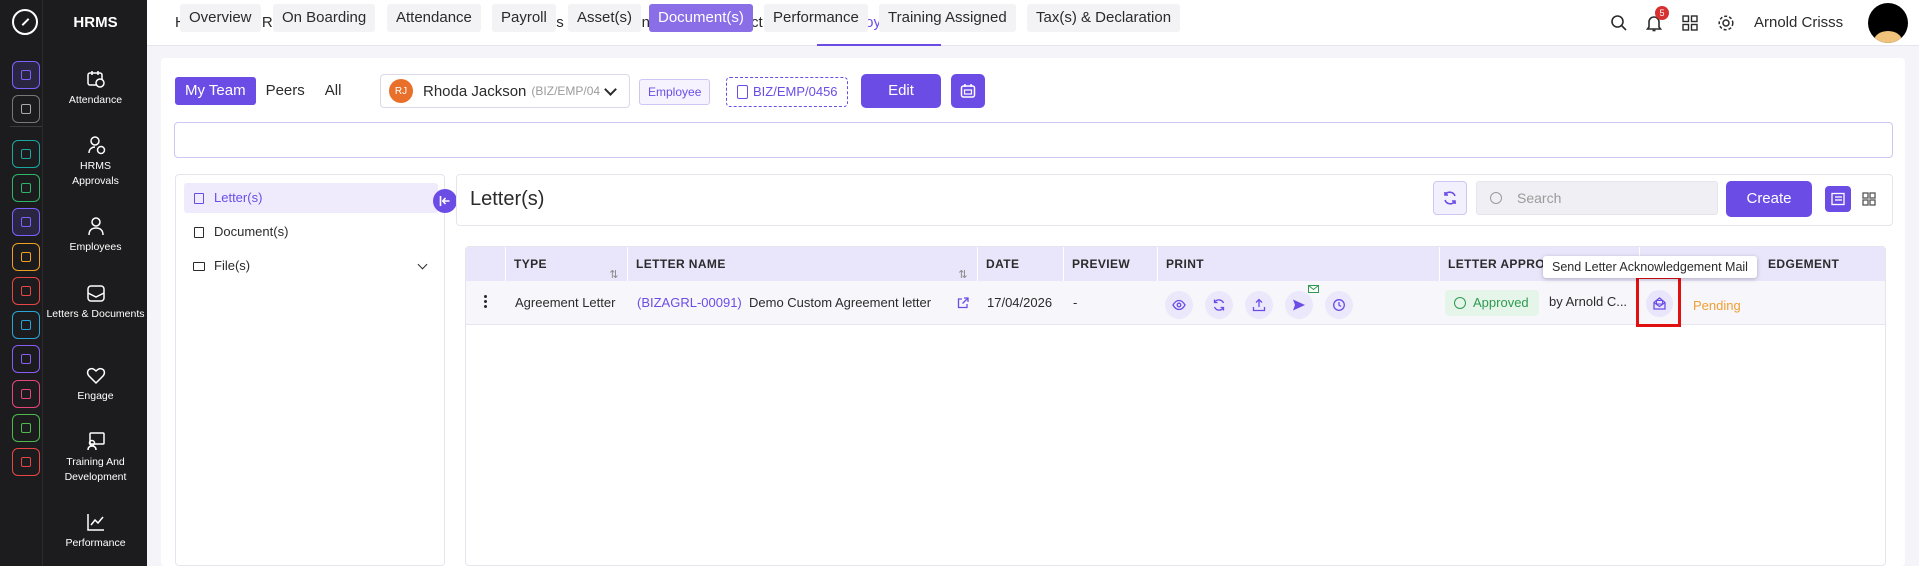  Describe the element at coordinates (701, 18) in the screenshot. I see `tab-documents: Document(s)` at that location.